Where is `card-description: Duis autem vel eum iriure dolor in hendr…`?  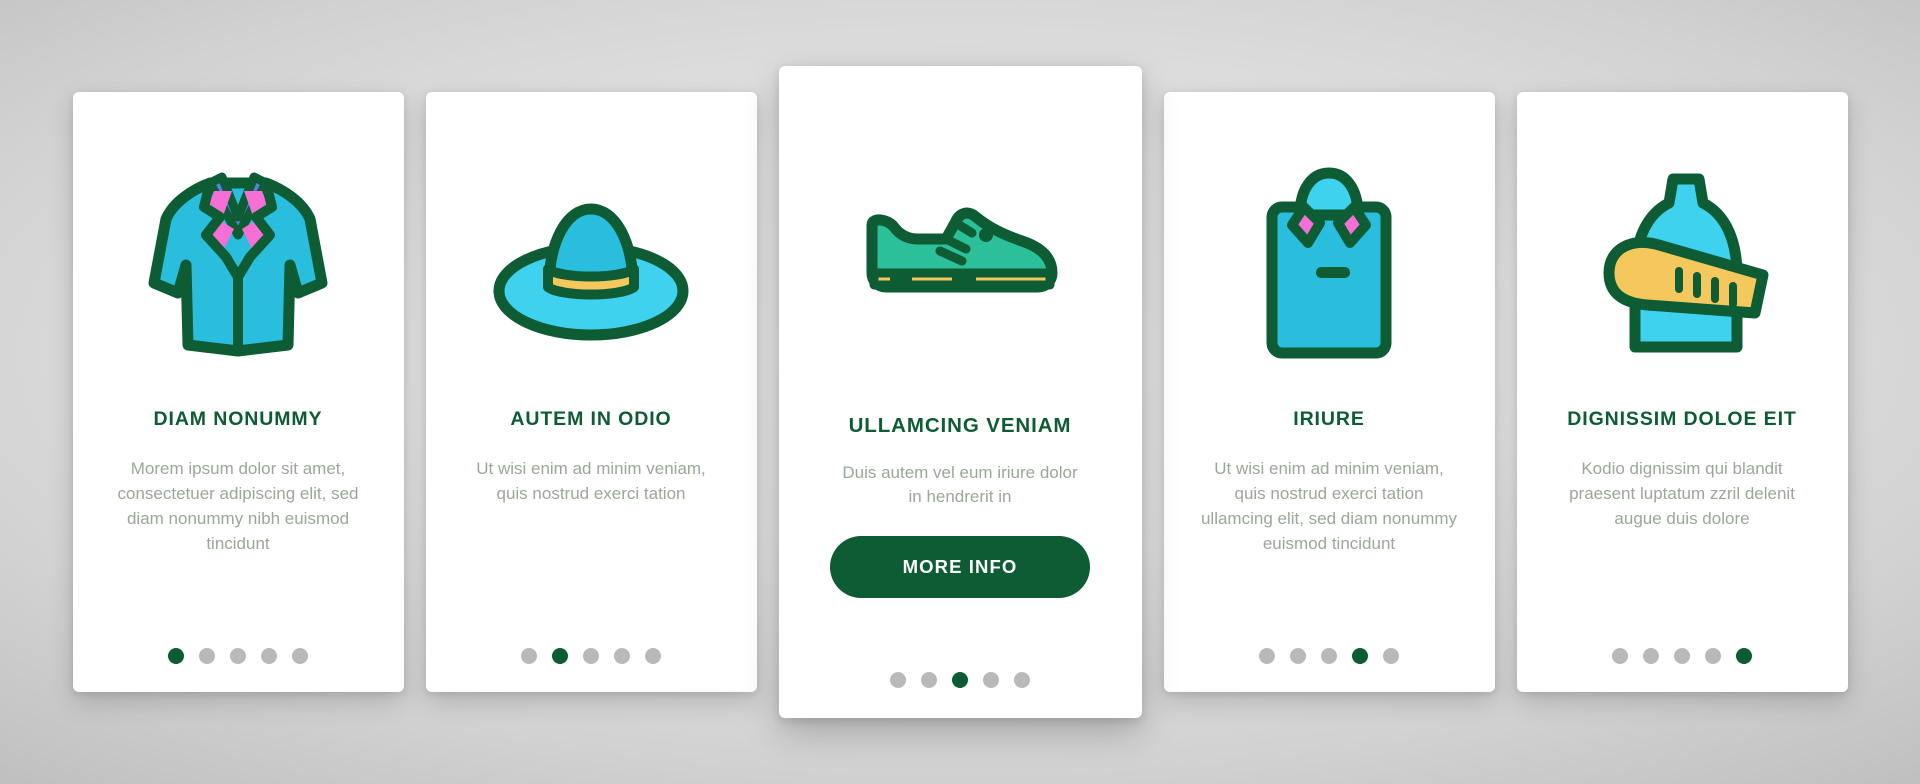 card-description: Duis autem vel eum iriure dolor in hendr… is located at coordinates (960, 484).